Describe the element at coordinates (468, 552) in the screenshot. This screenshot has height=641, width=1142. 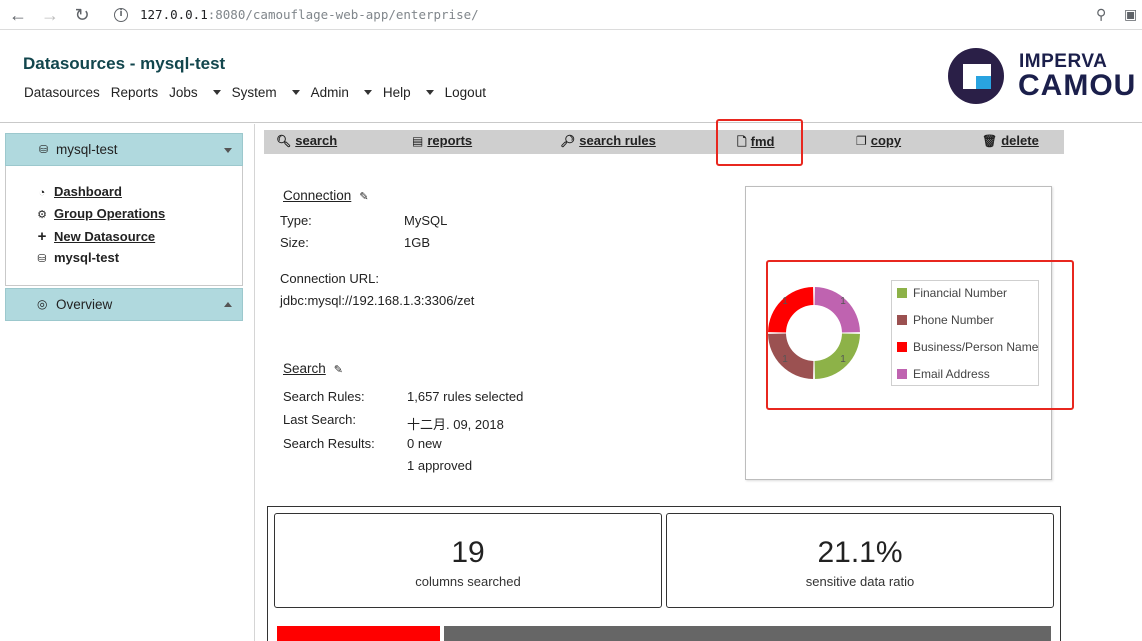
I see `columns-searched-value: 19` at that location.